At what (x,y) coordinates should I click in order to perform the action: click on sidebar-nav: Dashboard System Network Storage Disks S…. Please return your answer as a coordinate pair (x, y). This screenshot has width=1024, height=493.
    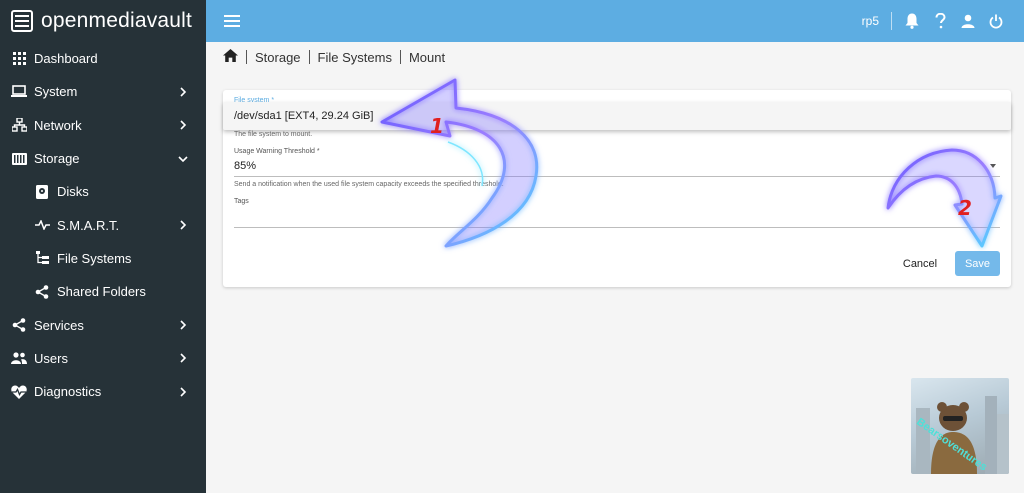
    Looking at the image, I should click on (103, 225).